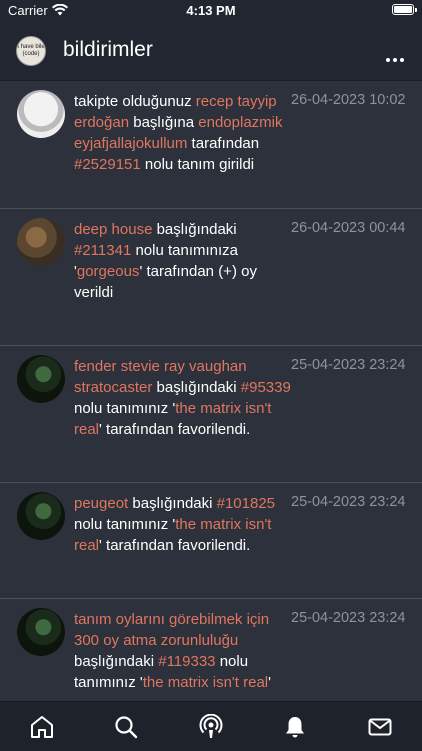  I want to click on battery-icon, so click(404, 9).